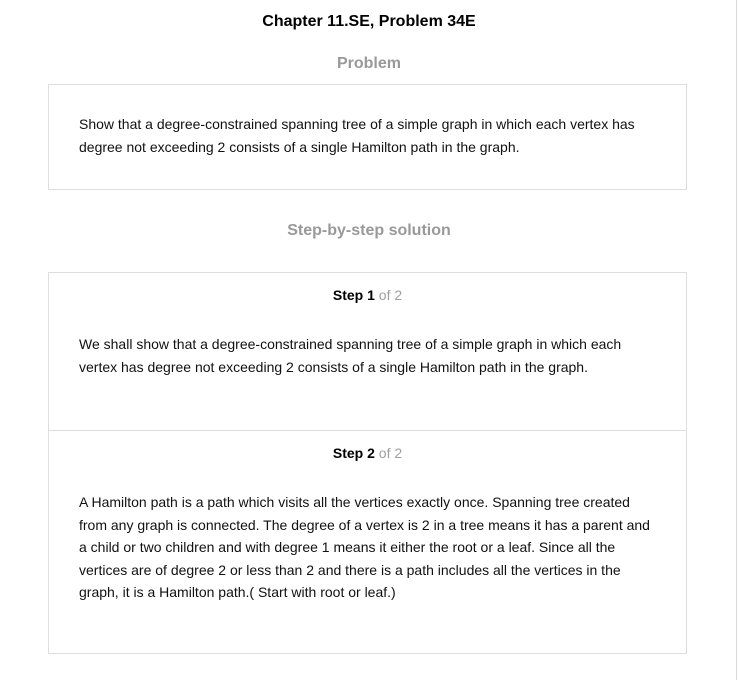 This screenshot has height=680, width=738. Describe the element at coordinates (390, 295) in the screenshot. I see `step-1-of-total: of 2` at that location.